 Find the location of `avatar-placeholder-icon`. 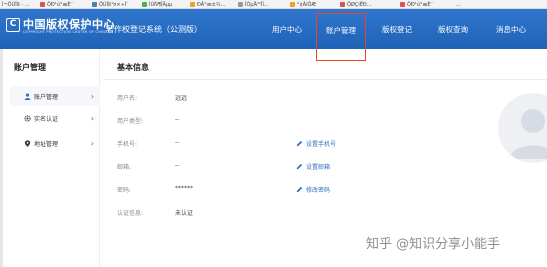

avatar-placeholder-icon is located at coordinates (528, 134).